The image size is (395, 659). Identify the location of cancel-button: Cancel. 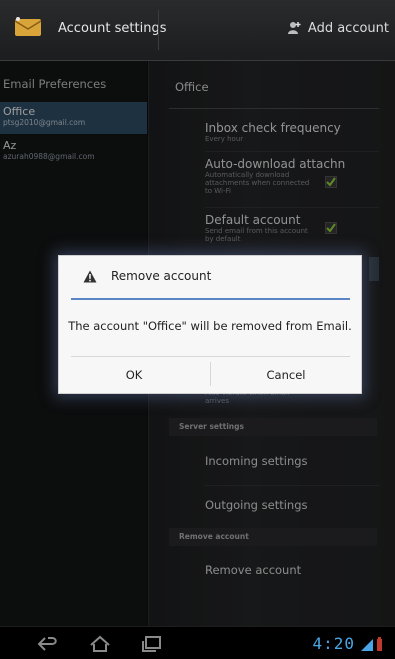
(286, 375).